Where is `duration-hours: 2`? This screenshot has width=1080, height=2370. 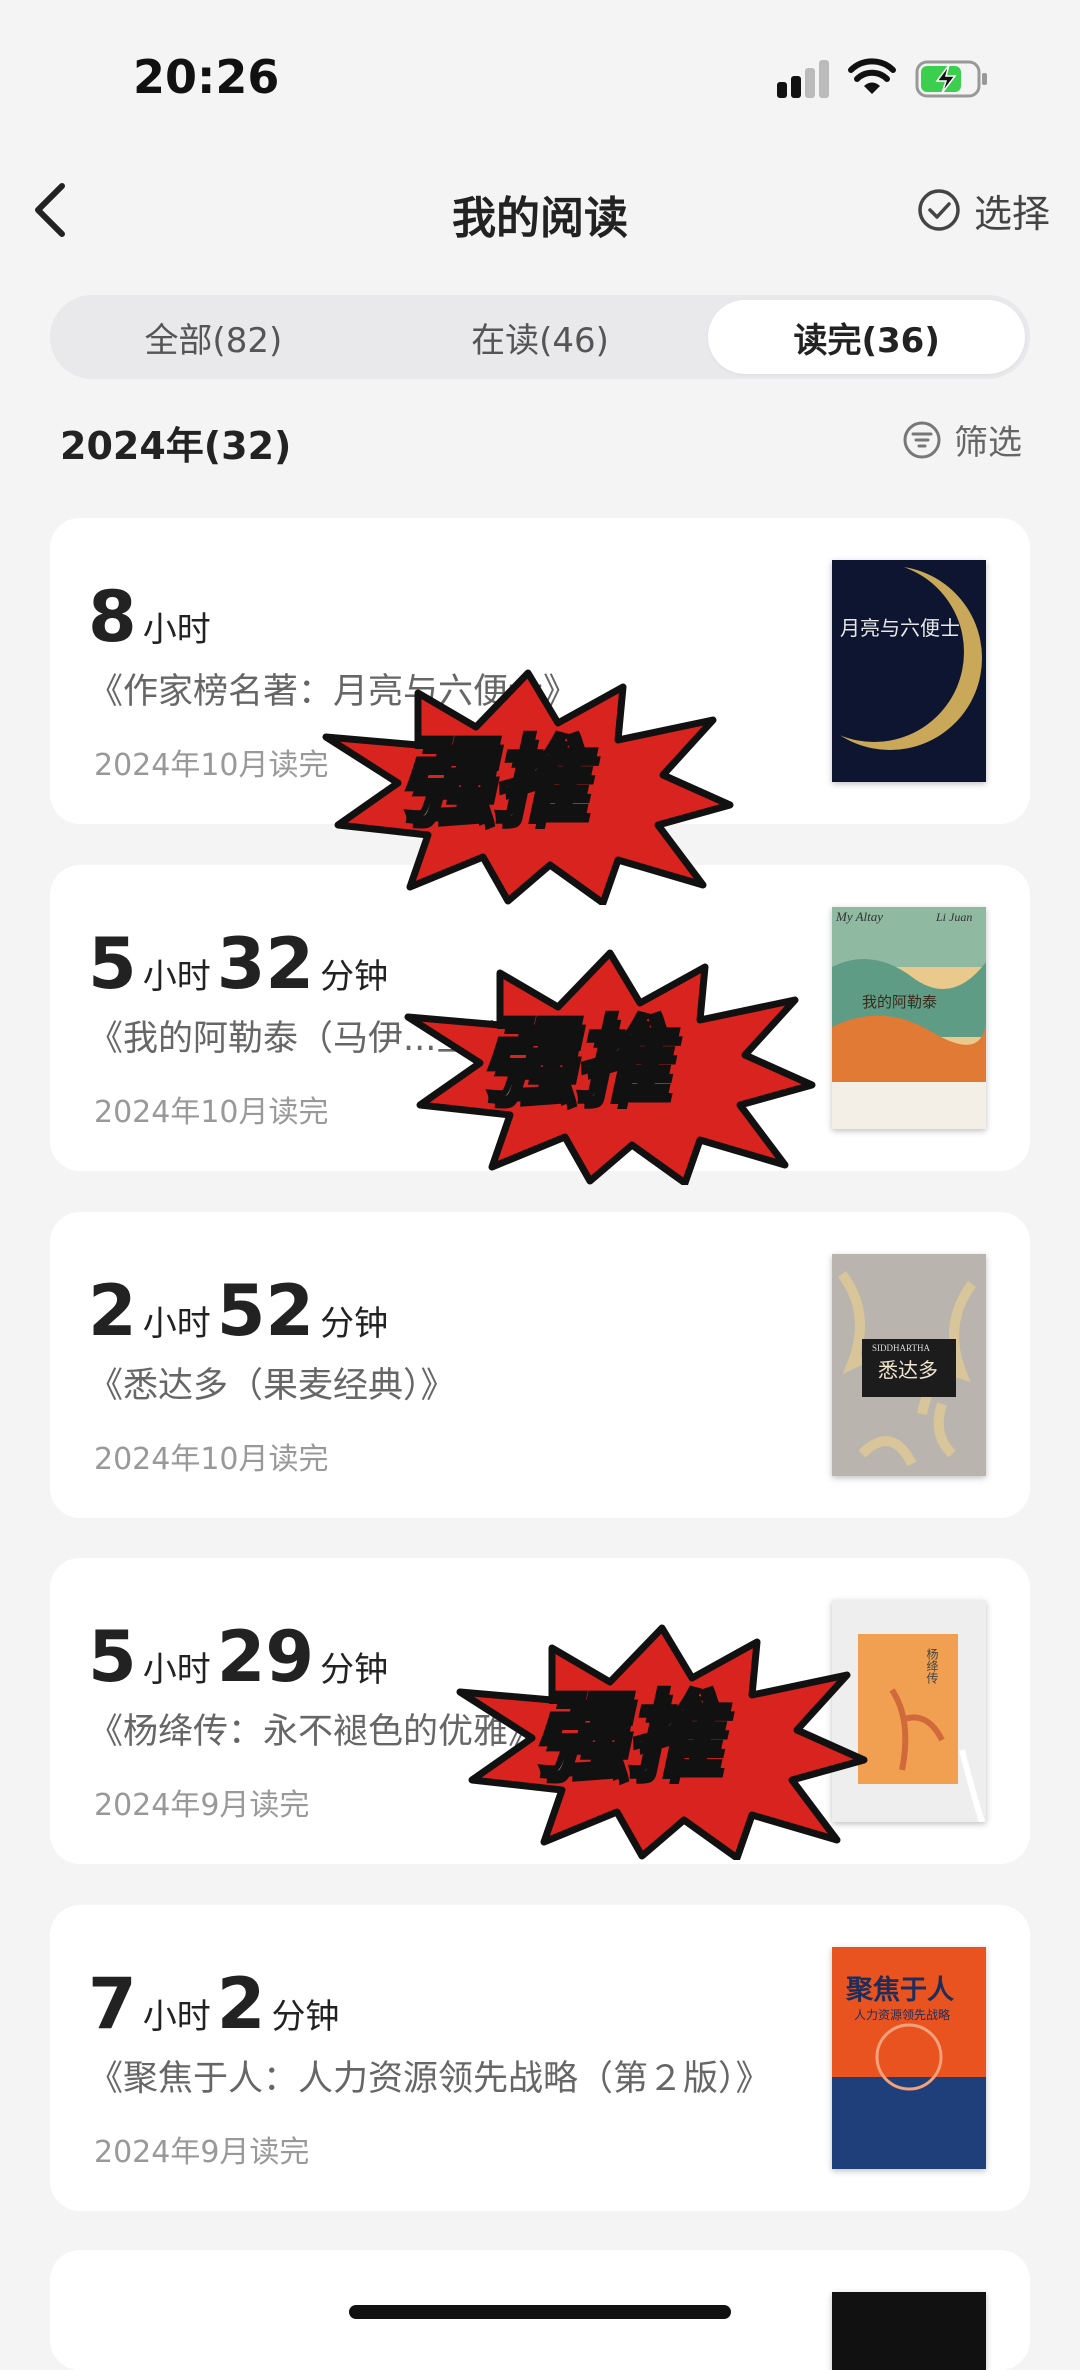 duration-hours: 2 is located at coordinates (112, 1311).